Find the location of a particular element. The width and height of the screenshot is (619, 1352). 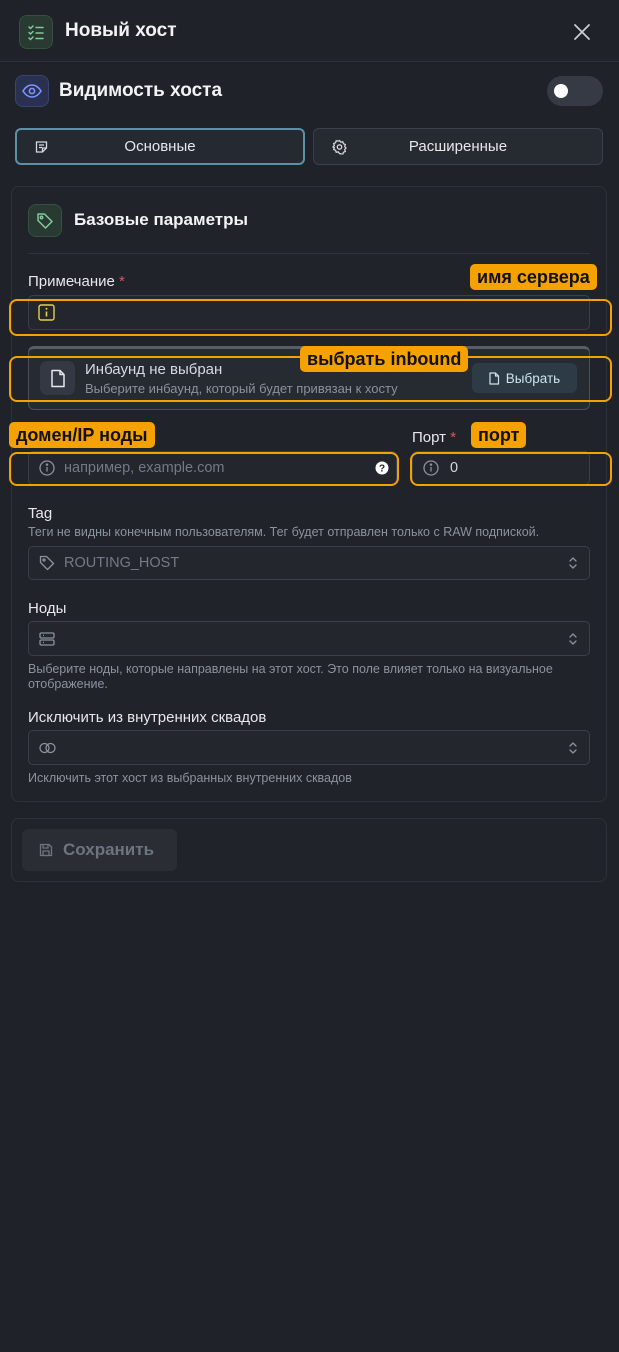

help-icon: ? is located at coordinates (382, 468).